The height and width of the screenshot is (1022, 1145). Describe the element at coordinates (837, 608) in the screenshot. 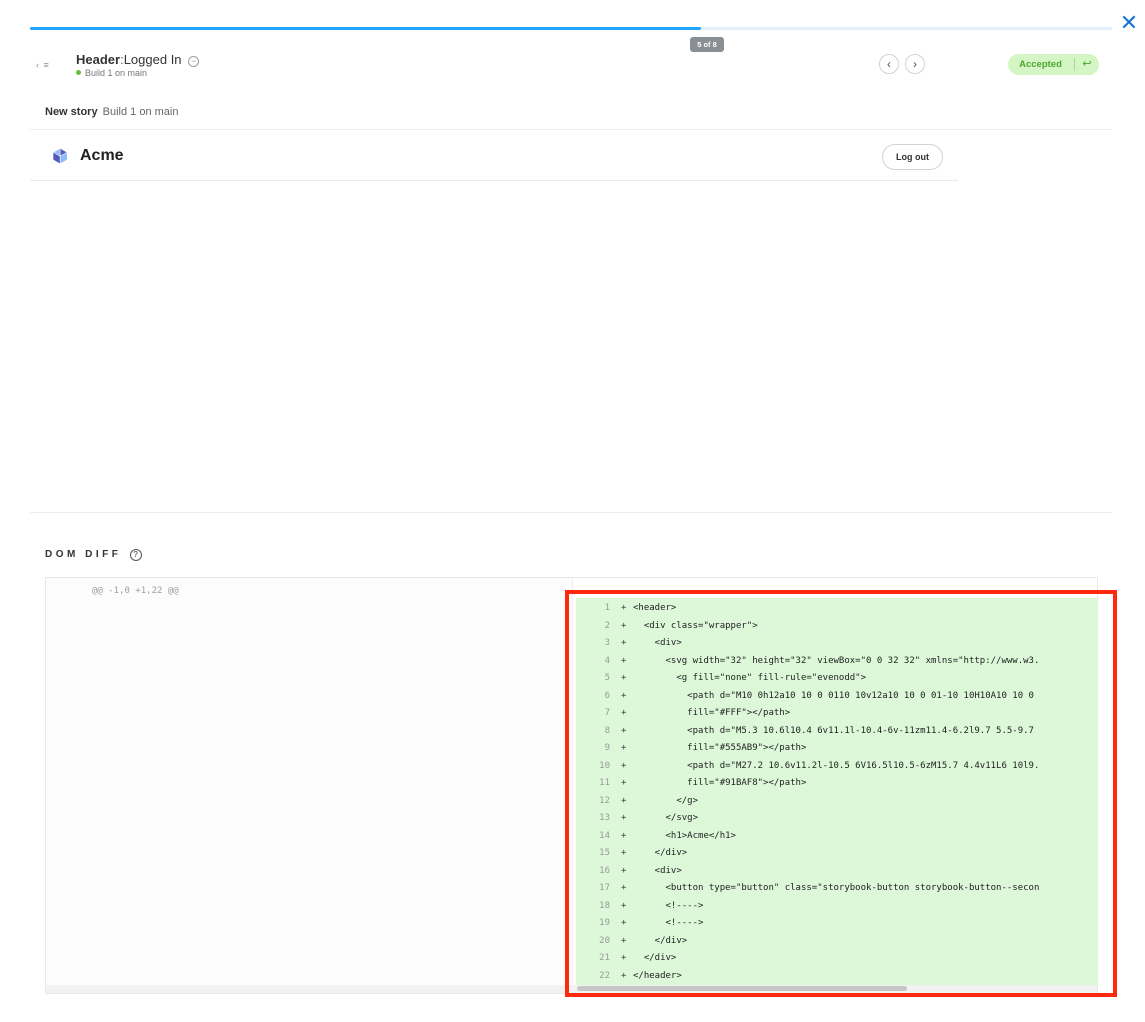

I see `diff-line: 1 + <header>` at that location.